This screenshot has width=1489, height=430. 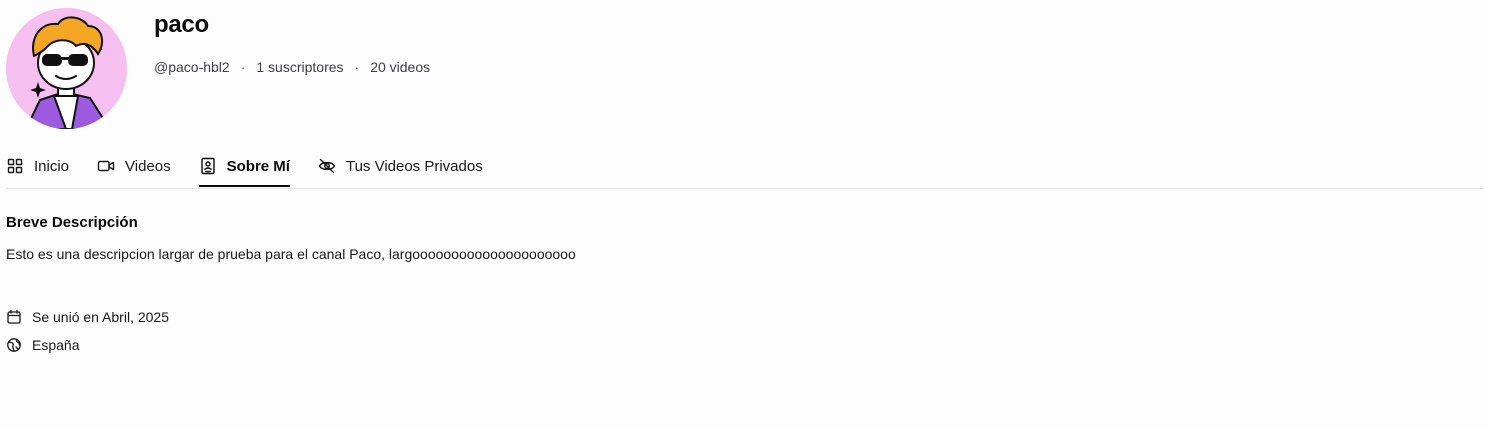 I want to click on video-count: 20 videos, so click(x=400, y=67).